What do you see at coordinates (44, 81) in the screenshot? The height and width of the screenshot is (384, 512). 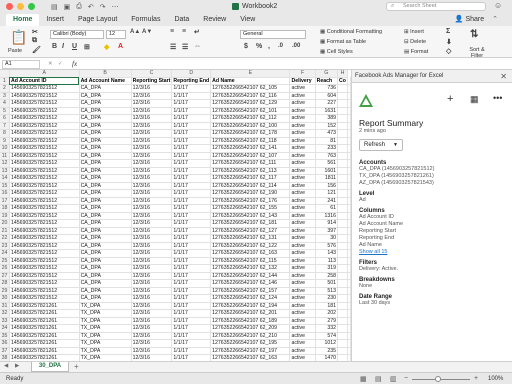 I see `header-cell: Ad Account ID` at bounding box center [44, 81].